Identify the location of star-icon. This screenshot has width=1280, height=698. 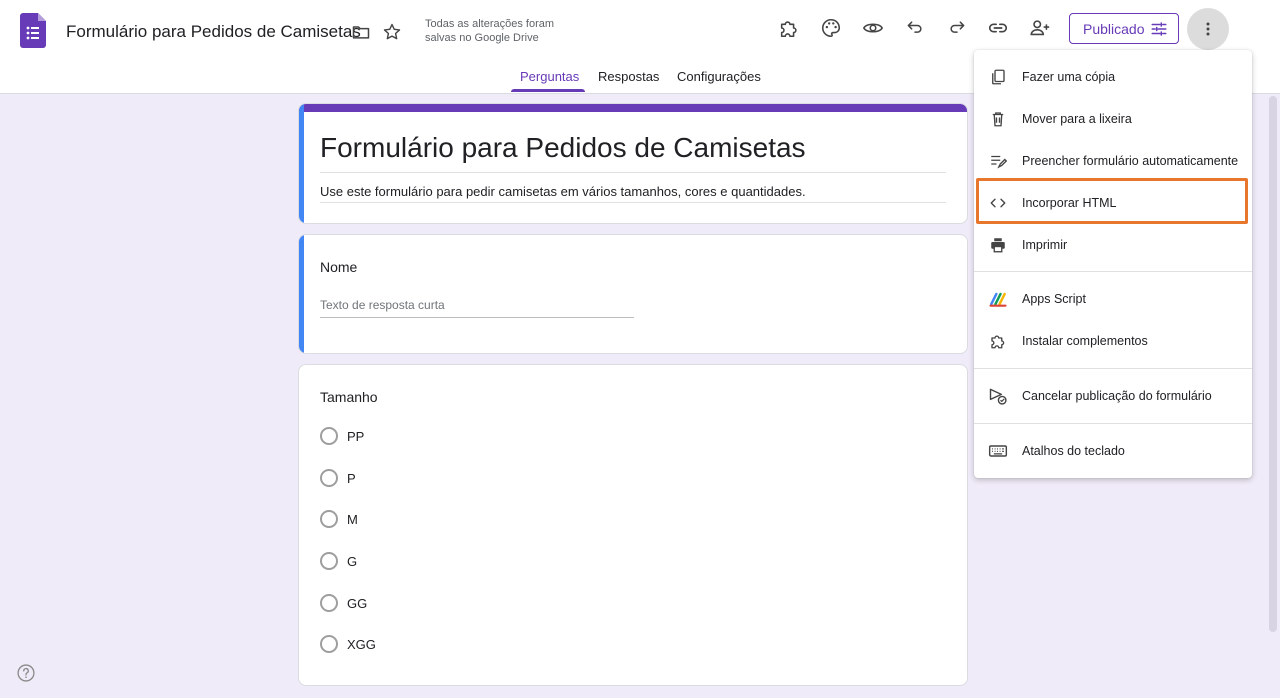
(392, 32).